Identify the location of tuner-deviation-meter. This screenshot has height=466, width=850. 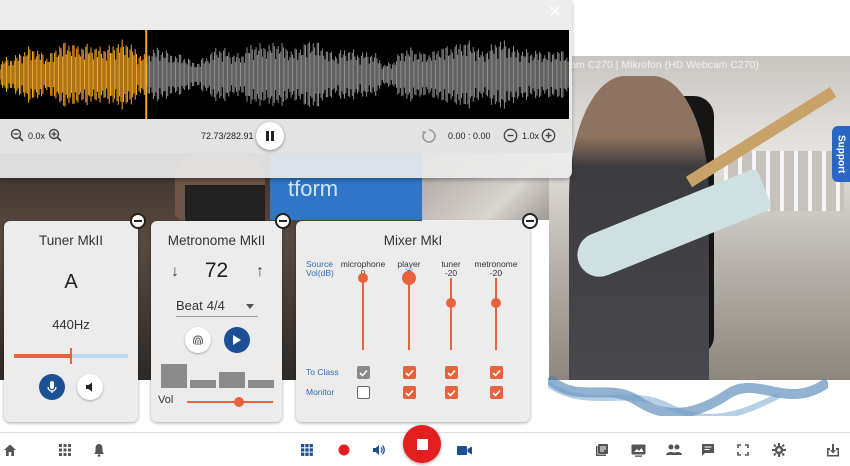
(71, 356).